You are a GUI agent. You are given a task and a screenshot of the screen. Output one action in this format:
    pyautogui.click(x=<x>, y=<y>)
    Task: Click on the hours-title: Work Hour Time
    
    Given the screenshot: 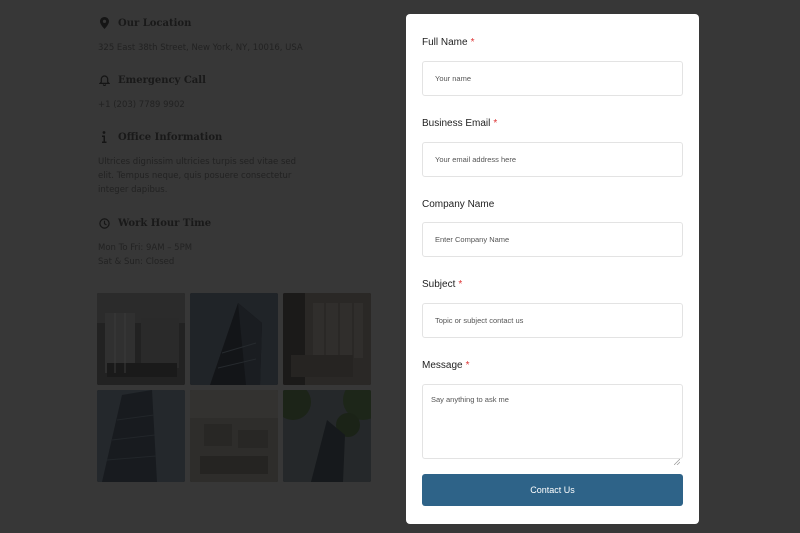 What is the action you would take?
    pyautogui.click(x=165, y=223)
    